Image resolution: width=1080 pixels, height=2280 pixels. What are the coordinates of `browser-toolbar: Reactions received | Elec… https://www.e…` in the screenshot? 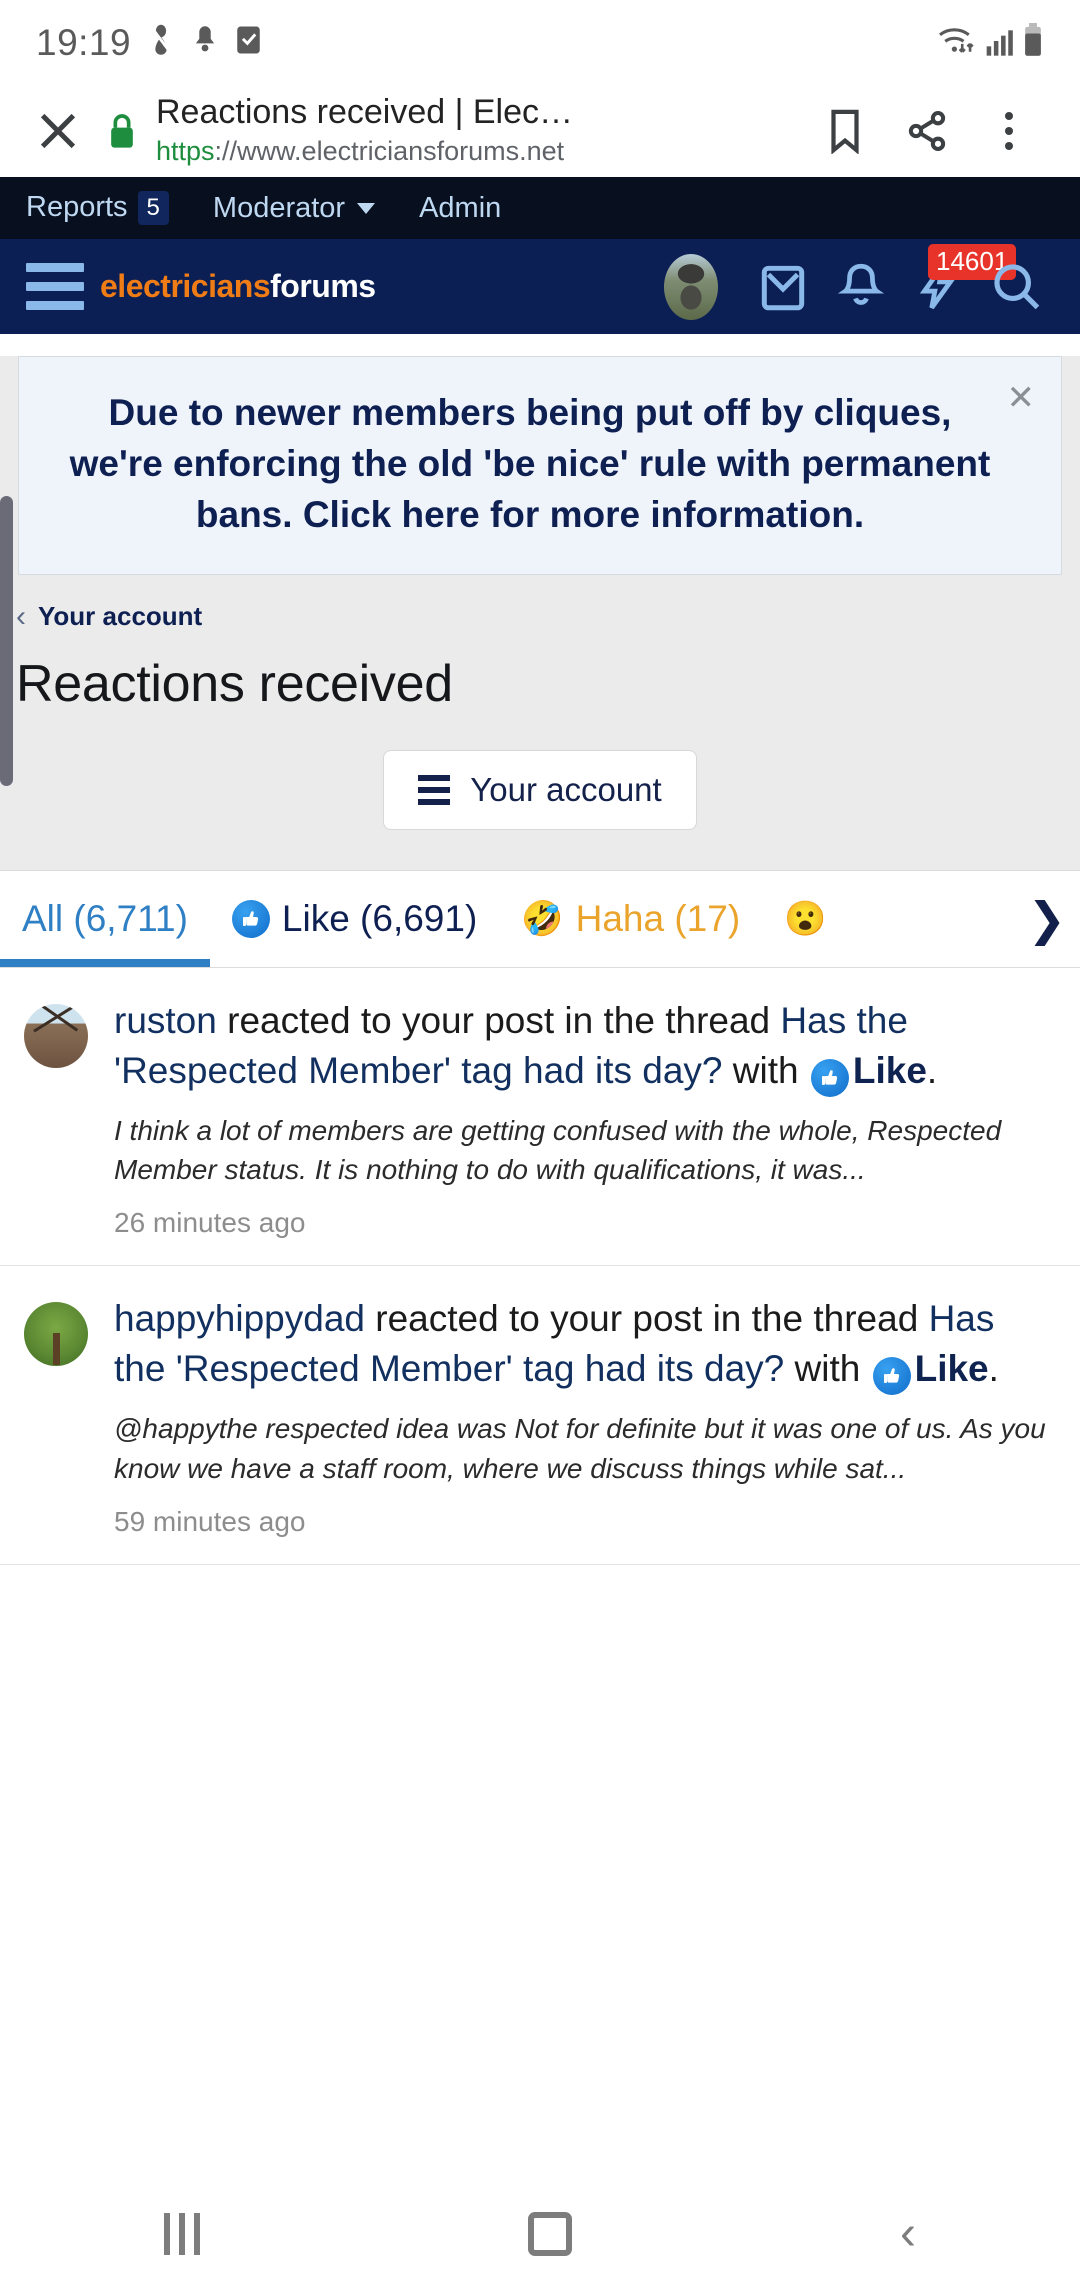 It's located at (540, 131).